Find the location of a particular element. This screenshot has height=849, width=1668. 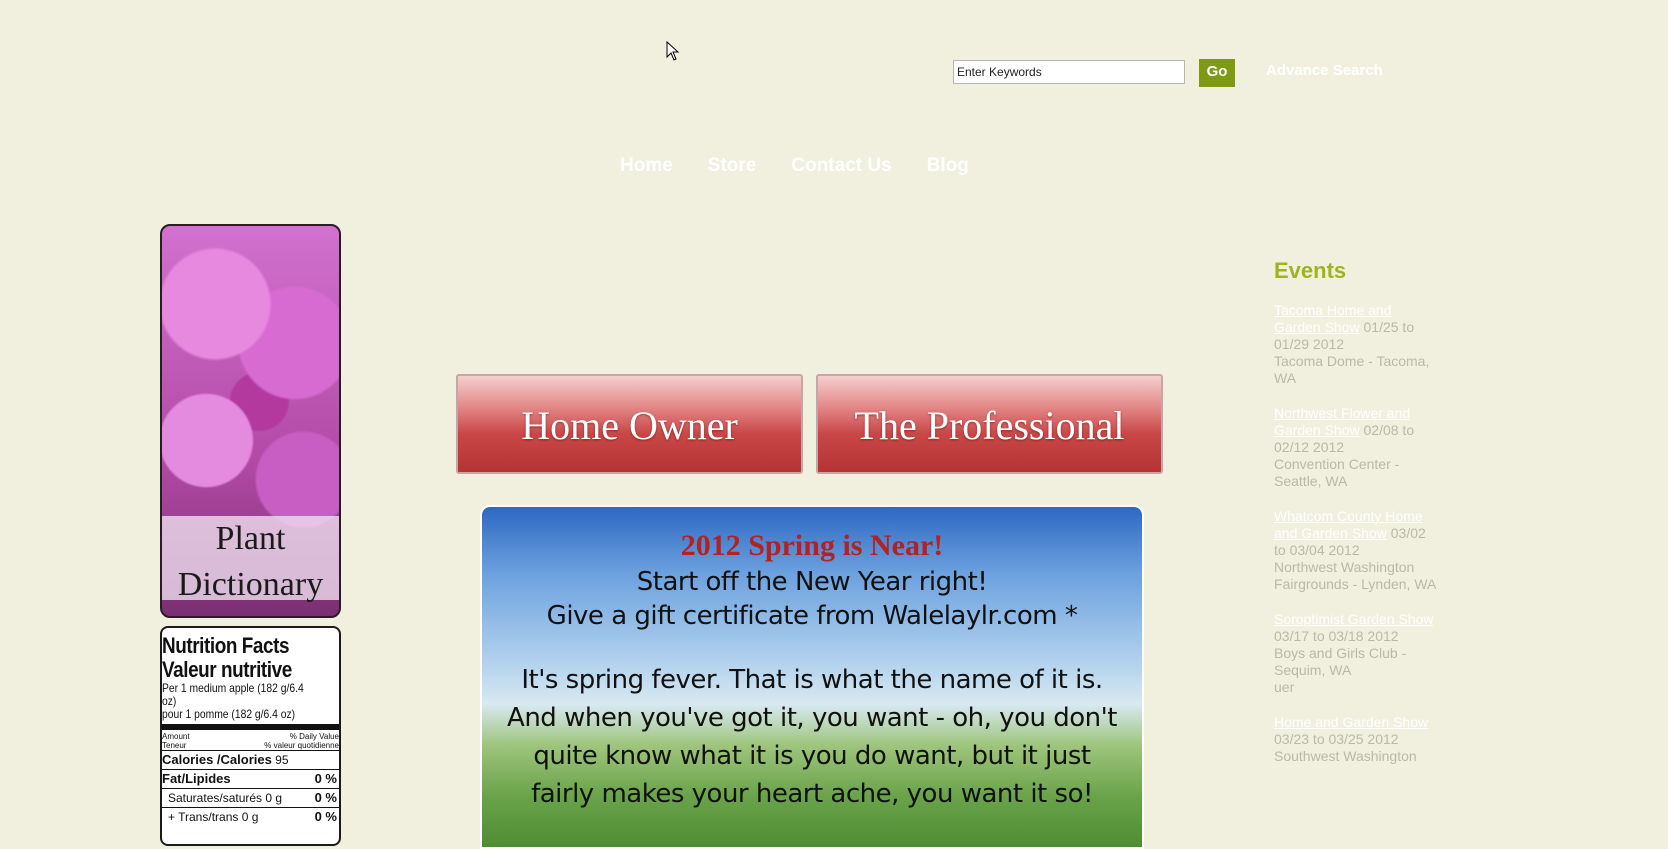

home-owner-button: Home Owner is located at coordinates (629, 424).